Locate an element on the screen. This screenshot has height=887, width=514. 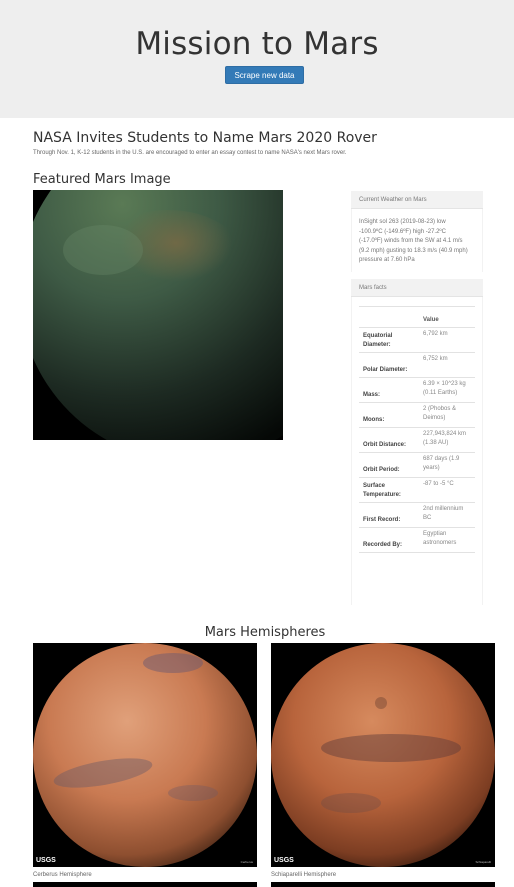
table-row: Orbit Period: 687 days (1.9 years) is located at coordinates (417, 465).